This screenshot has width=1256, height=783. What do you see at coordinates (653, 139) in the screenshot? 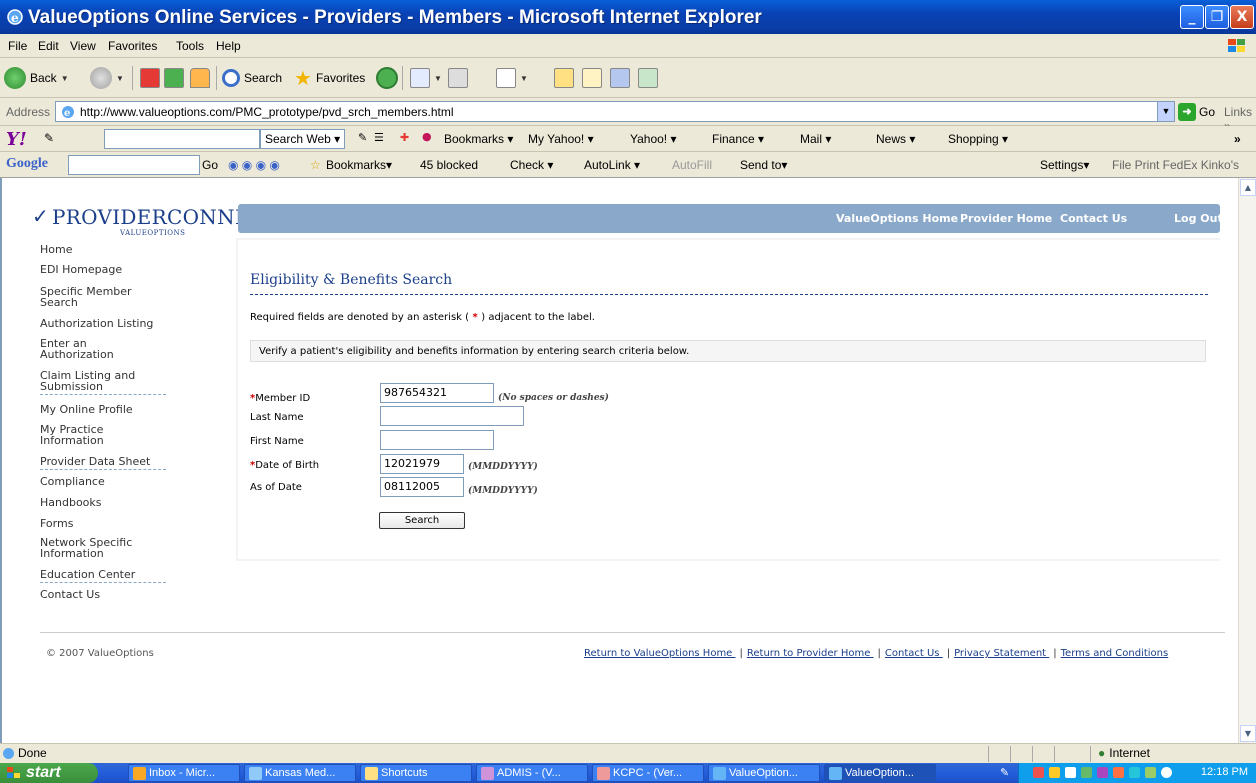
I see `yahoo-yahoo: Yahoo! ▾` at bounding box center [653, 139].